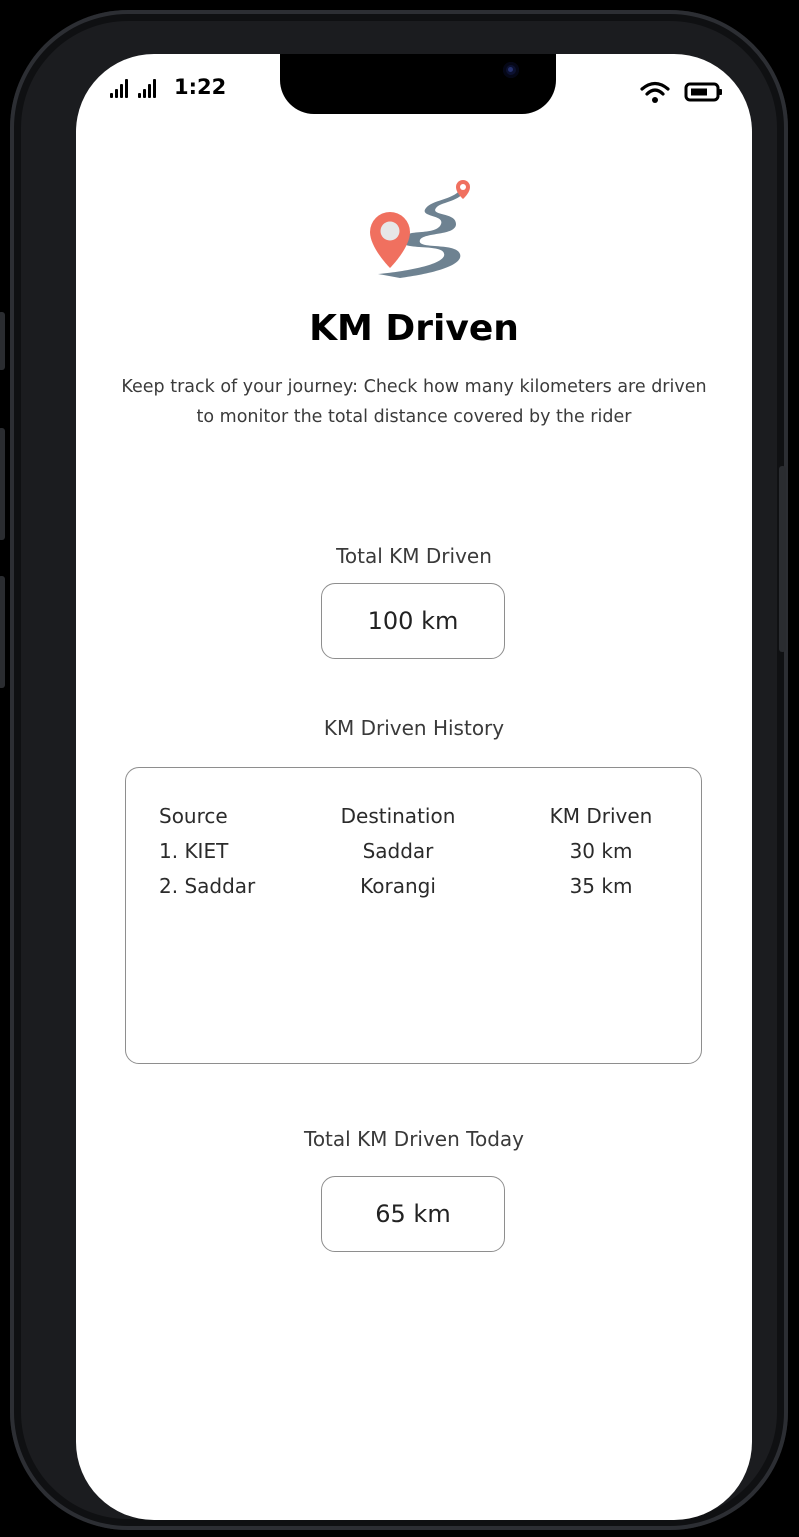  I want to click on volume-down-button, so click(2, 632).